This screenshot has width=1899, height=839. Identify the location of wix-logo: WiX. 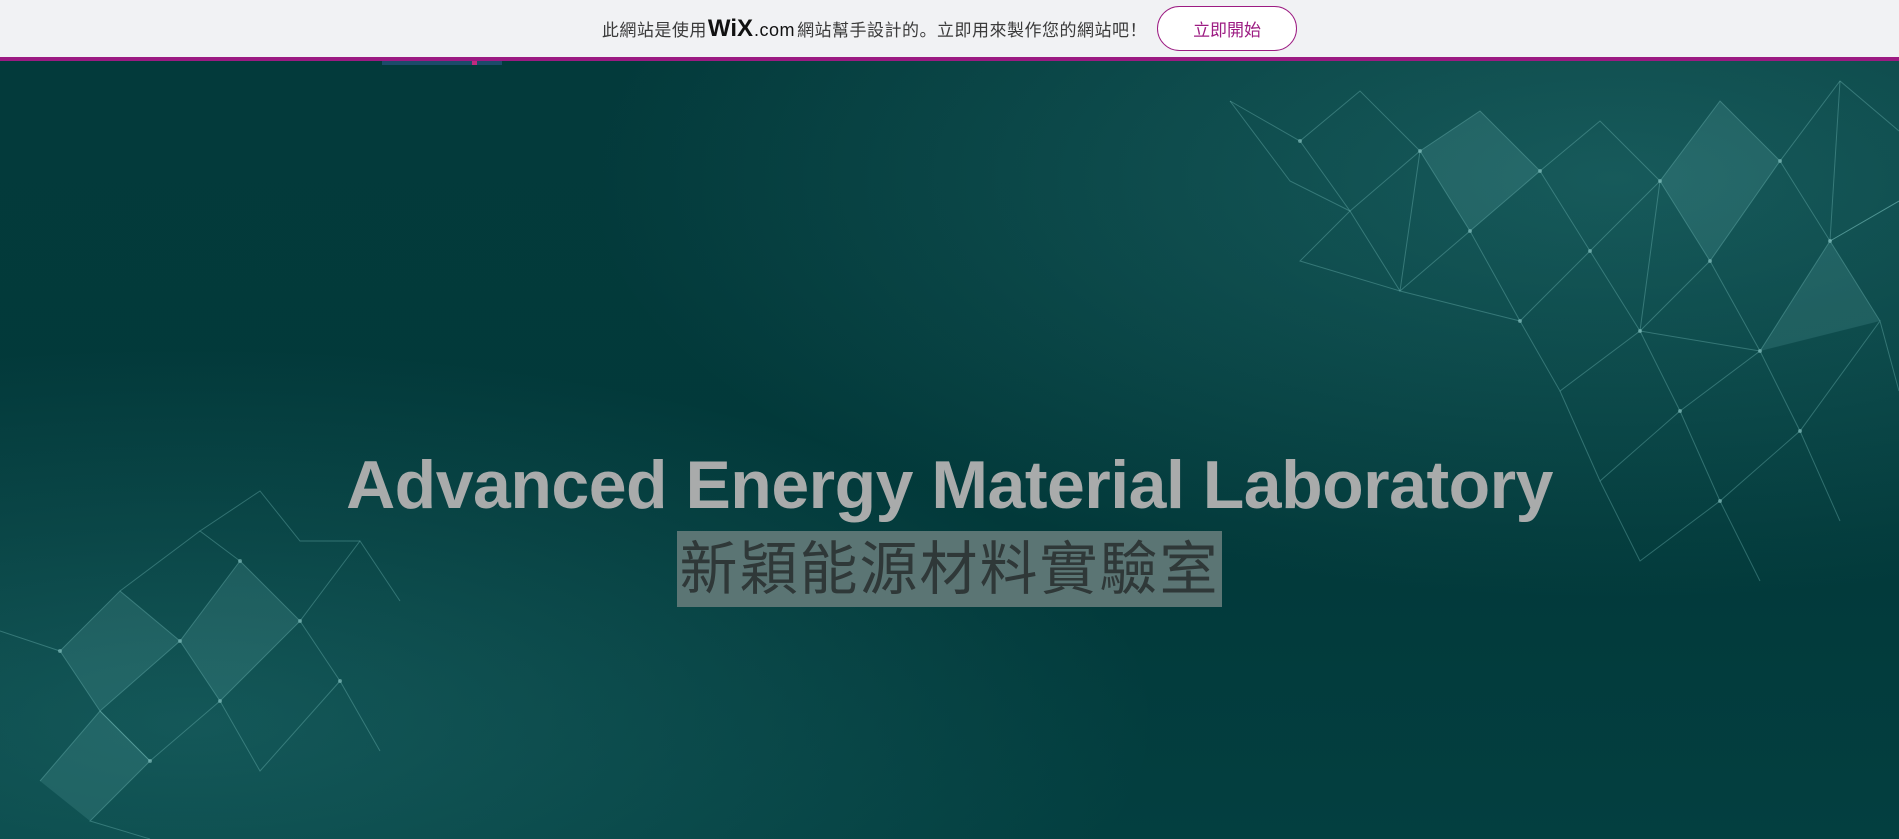
(730, 29).